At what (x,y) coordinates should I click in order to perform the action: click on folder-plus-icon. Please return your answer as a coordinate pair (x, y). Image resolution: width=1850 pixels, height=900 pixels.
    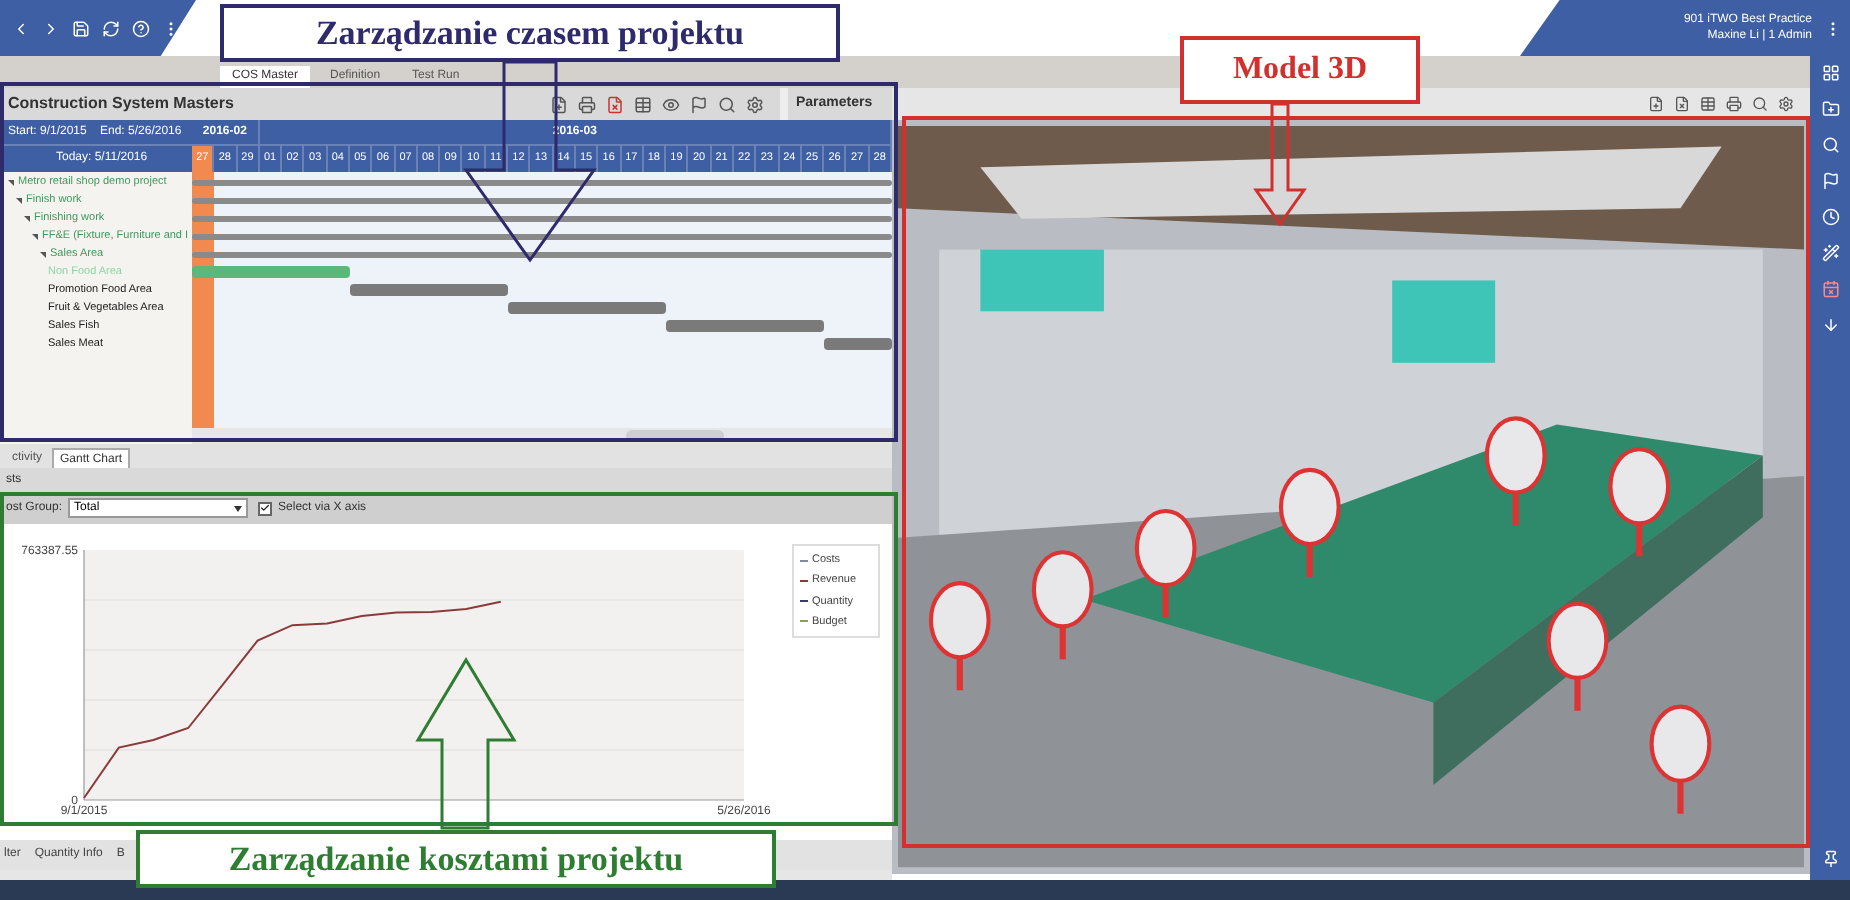
    Looking at the image, I should click on (1830, 109).